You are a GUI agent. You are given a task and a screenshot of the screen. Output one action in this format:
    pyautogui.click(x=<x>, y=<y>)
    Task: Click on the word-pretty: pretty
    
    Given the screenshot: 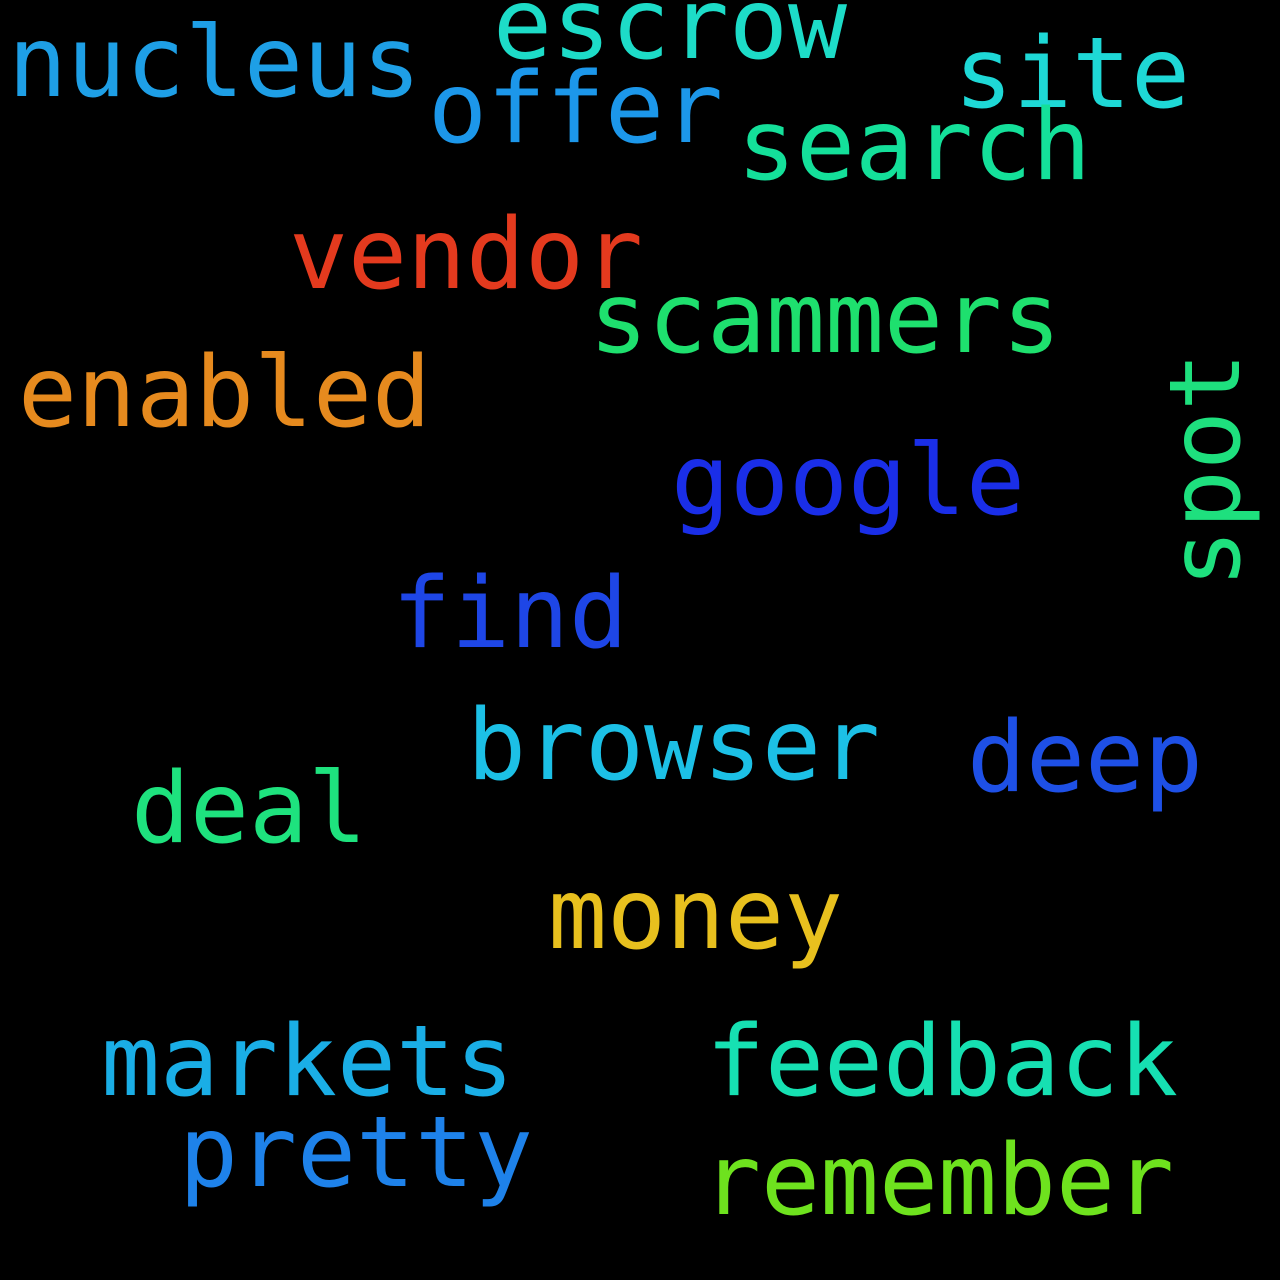 What is the action you would take?
    pyautogui.click(x=356, y=1153)
    